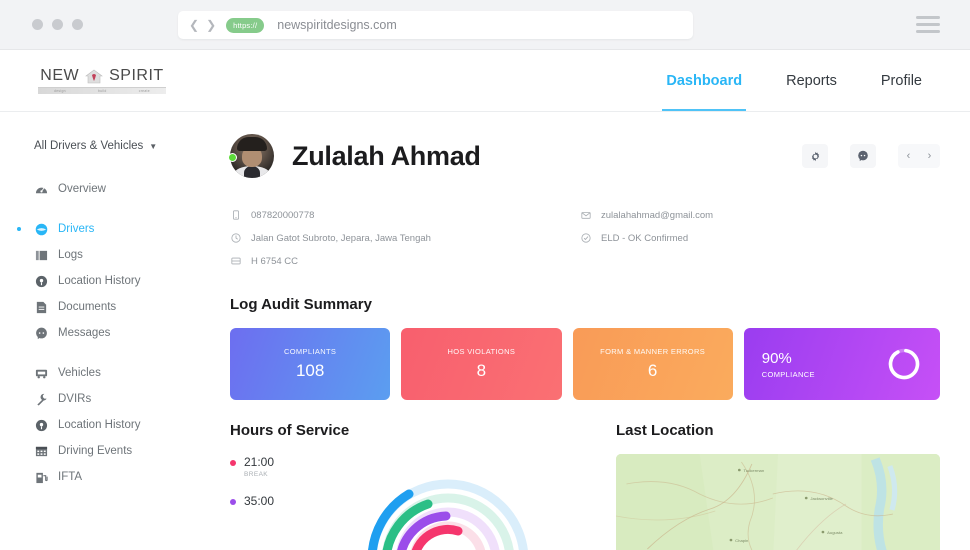  What do you see at coordinates (236, 261) in the screenshot?
I see `truck-id-icon` at bounding box center [236, 261].